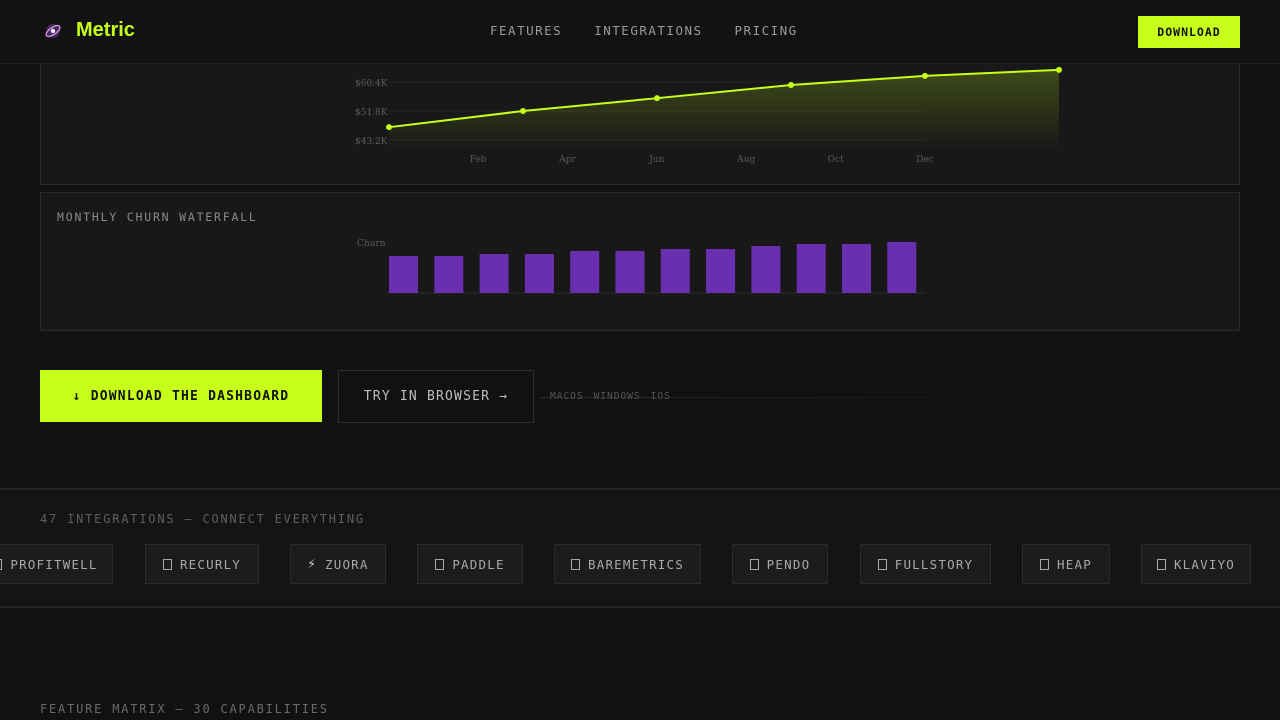 This screenshot has height=720, width=1280. I want to click on integration-chip-recurly: RECURLY, so click(202, 564).